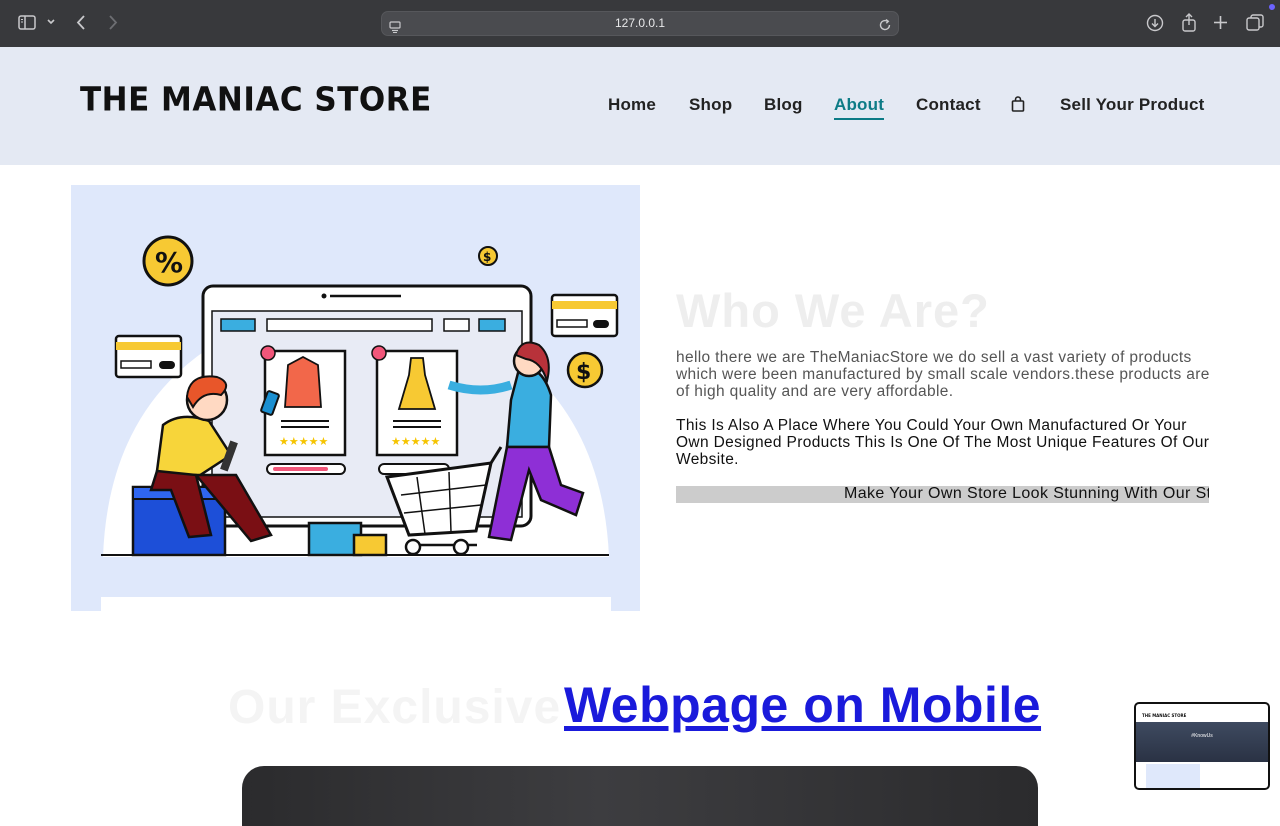 The image size is (1280, 826). Describe the element at coordinates (1132, 105) in the screenshot. I see `nav-sell-your-product: Sell Your Product` at that location.